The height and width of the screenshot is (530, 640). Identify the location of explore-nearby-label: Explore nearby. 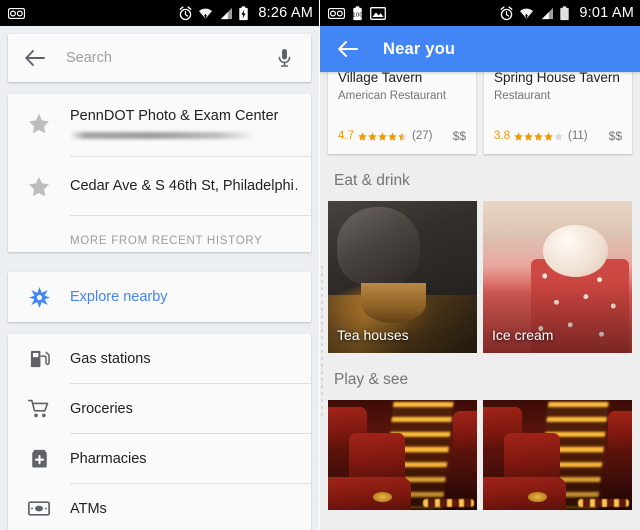
(119, 297).